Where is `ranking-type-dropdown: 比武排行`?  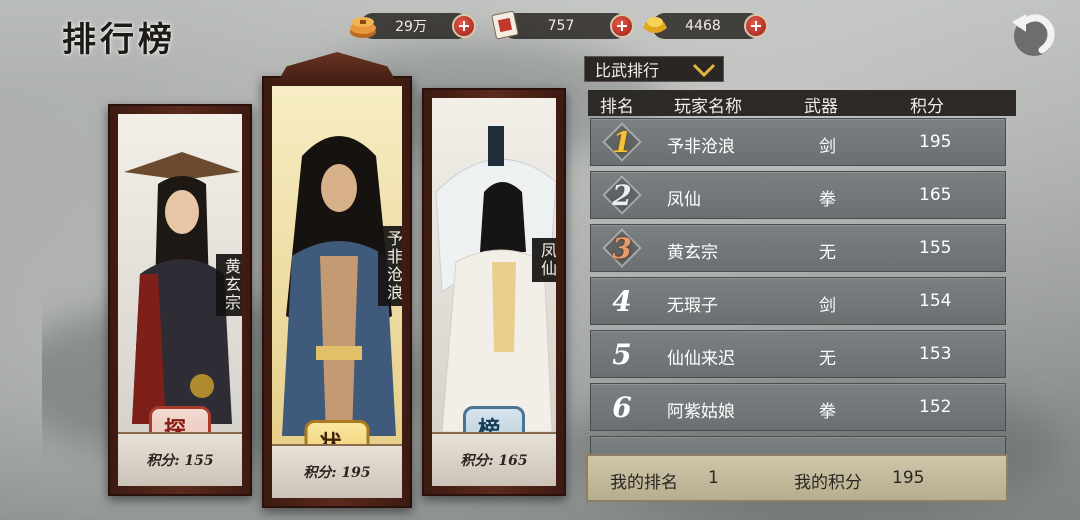 ranking-type-dropdown: 比武排行 is located at coordinates (654, 69).